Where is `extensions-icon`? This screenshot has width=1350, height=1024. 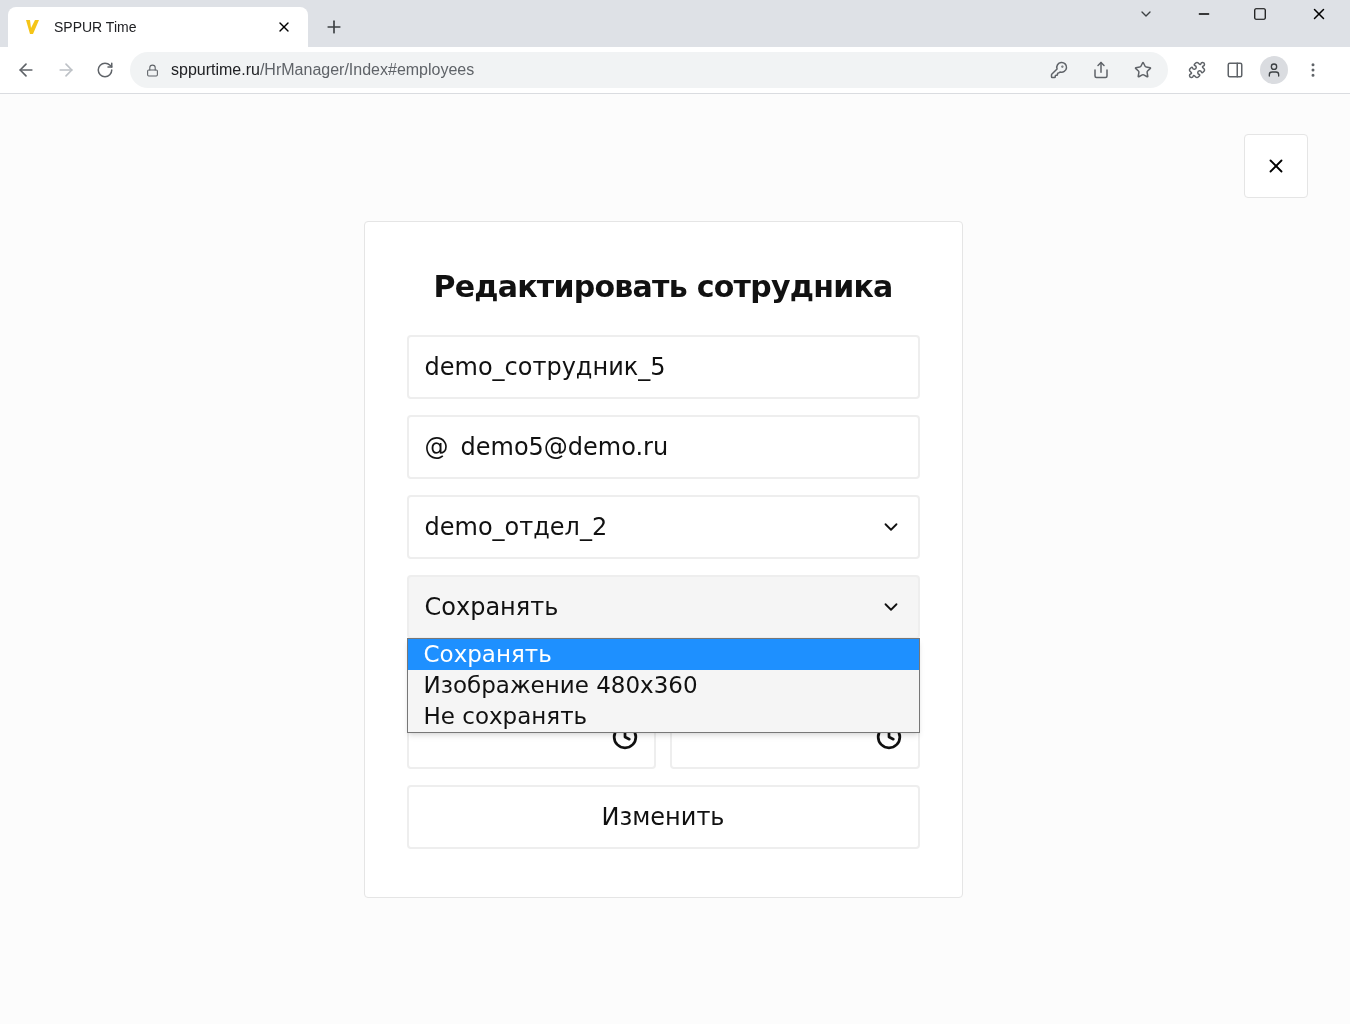
extensions-icon is located at coordinates (1197, 70).